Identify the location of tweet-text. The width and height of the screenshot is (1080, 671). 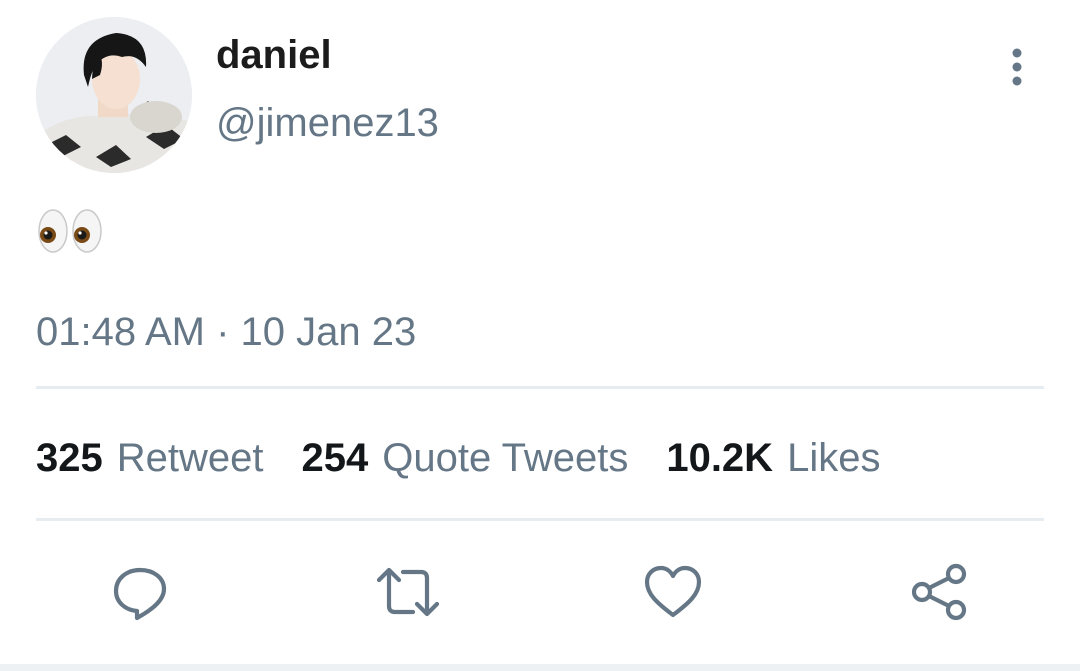
(71, 237).